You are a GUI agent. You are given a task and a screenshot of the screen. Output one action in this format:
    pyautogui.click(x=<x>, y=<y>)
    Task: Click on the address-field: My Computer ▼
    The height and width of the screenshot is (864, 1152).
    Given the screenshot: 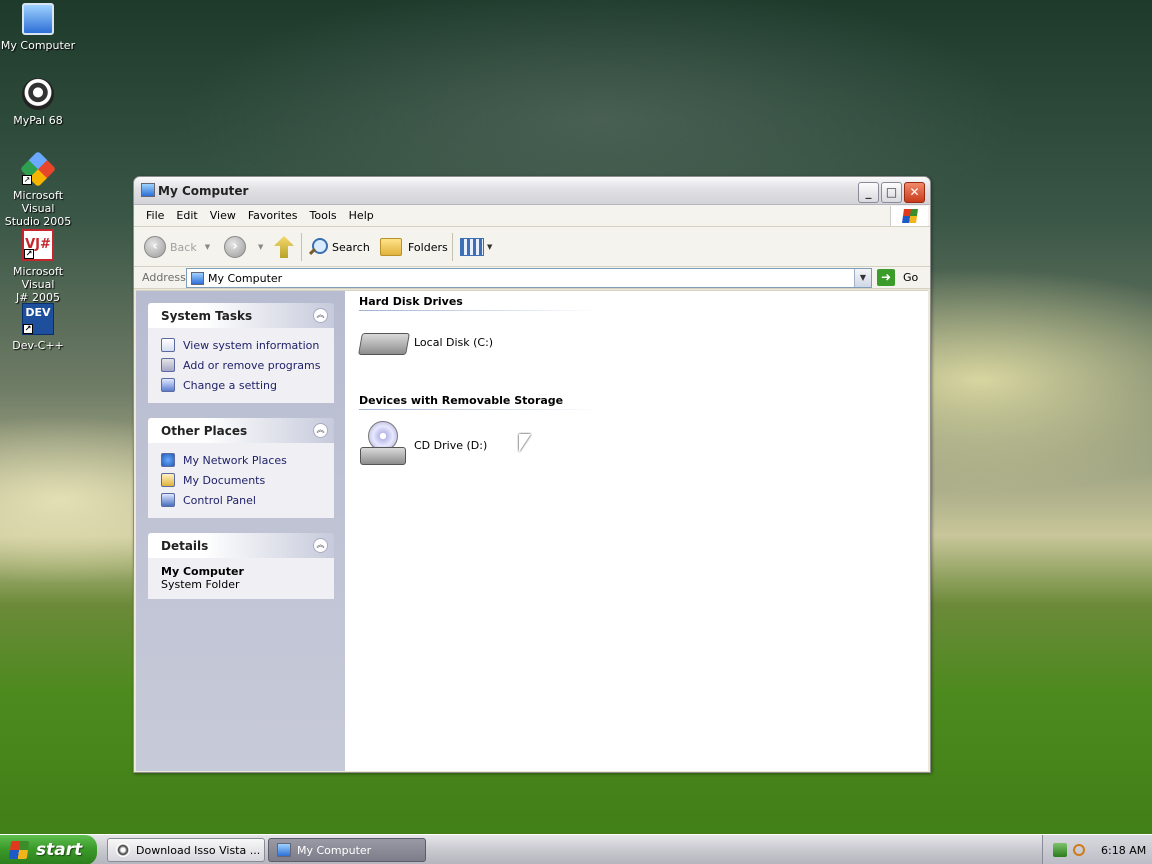 What is the action you would take?
    pyautogui.click(x=529, y=278)
    